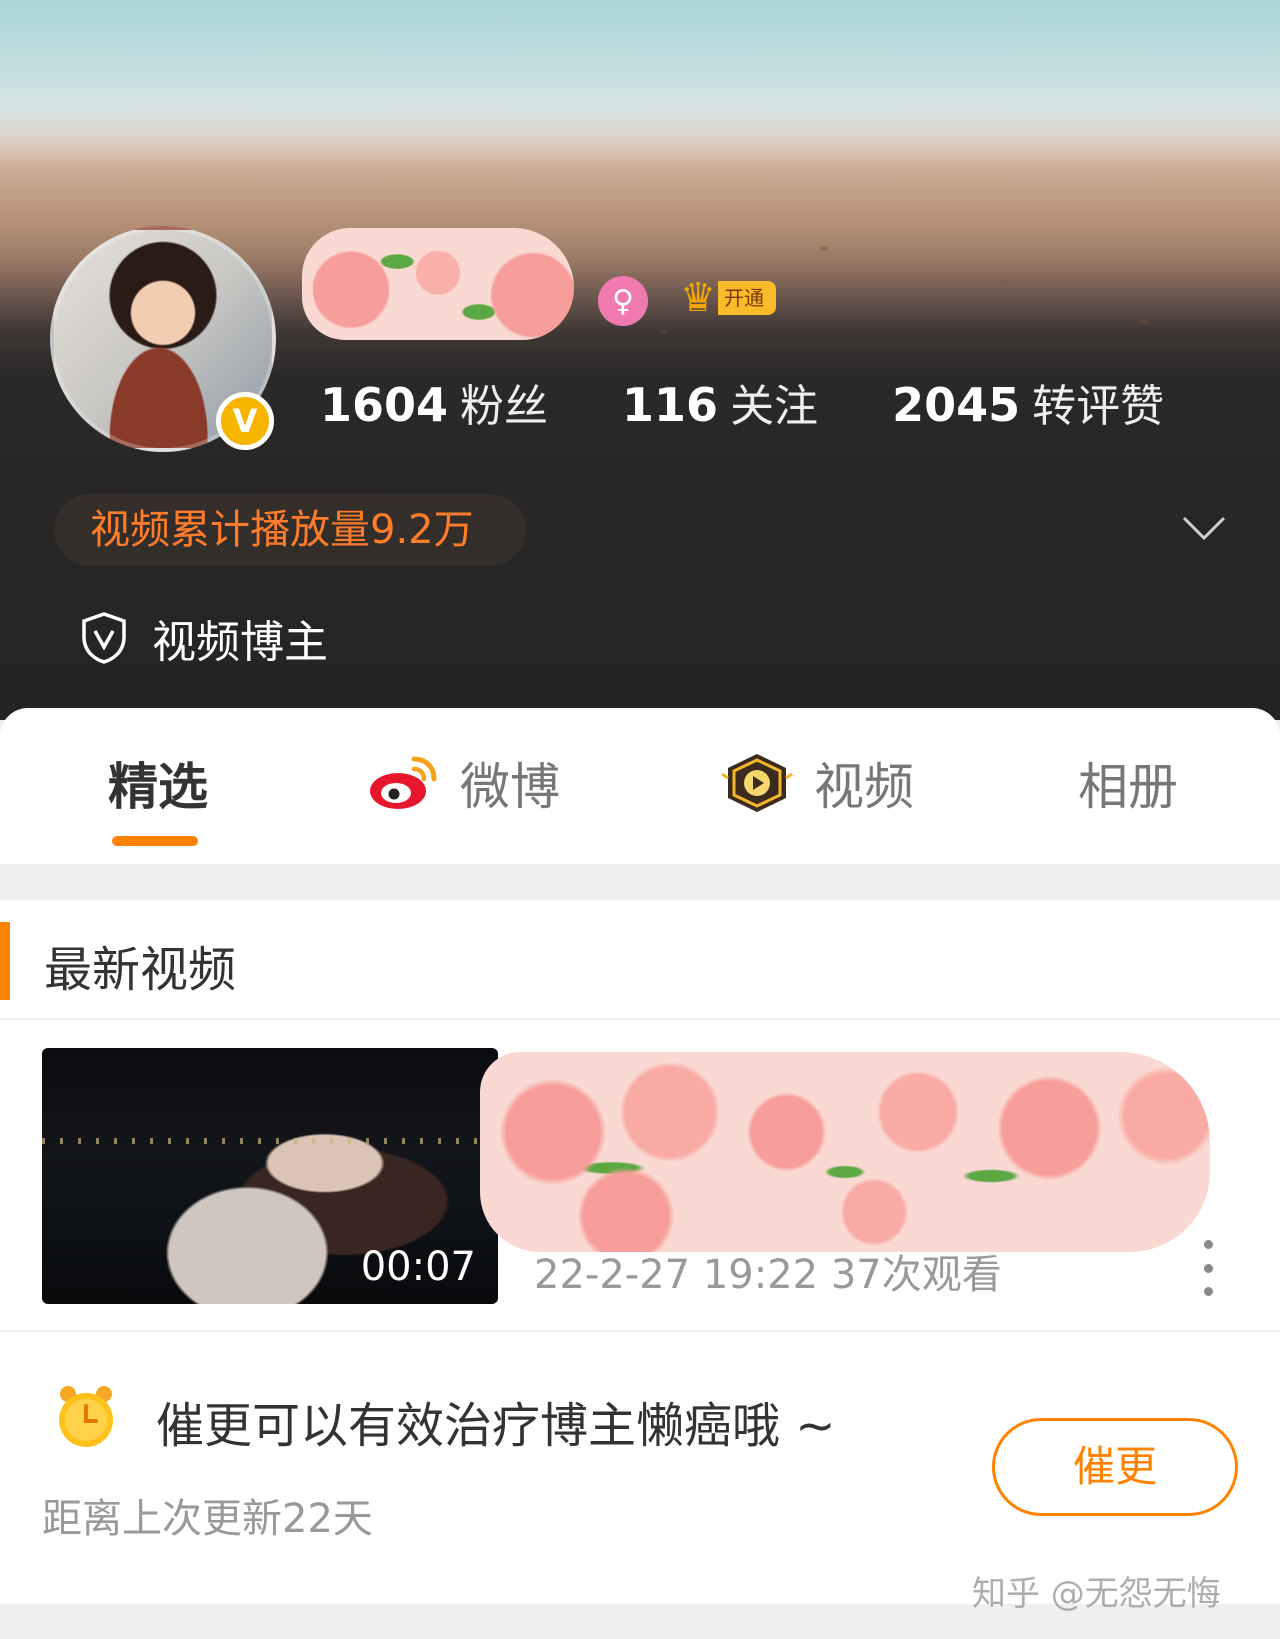  Describe the element at coordinates (510, 787) in the screenshot. I see `tab-label: 微博` at that location.